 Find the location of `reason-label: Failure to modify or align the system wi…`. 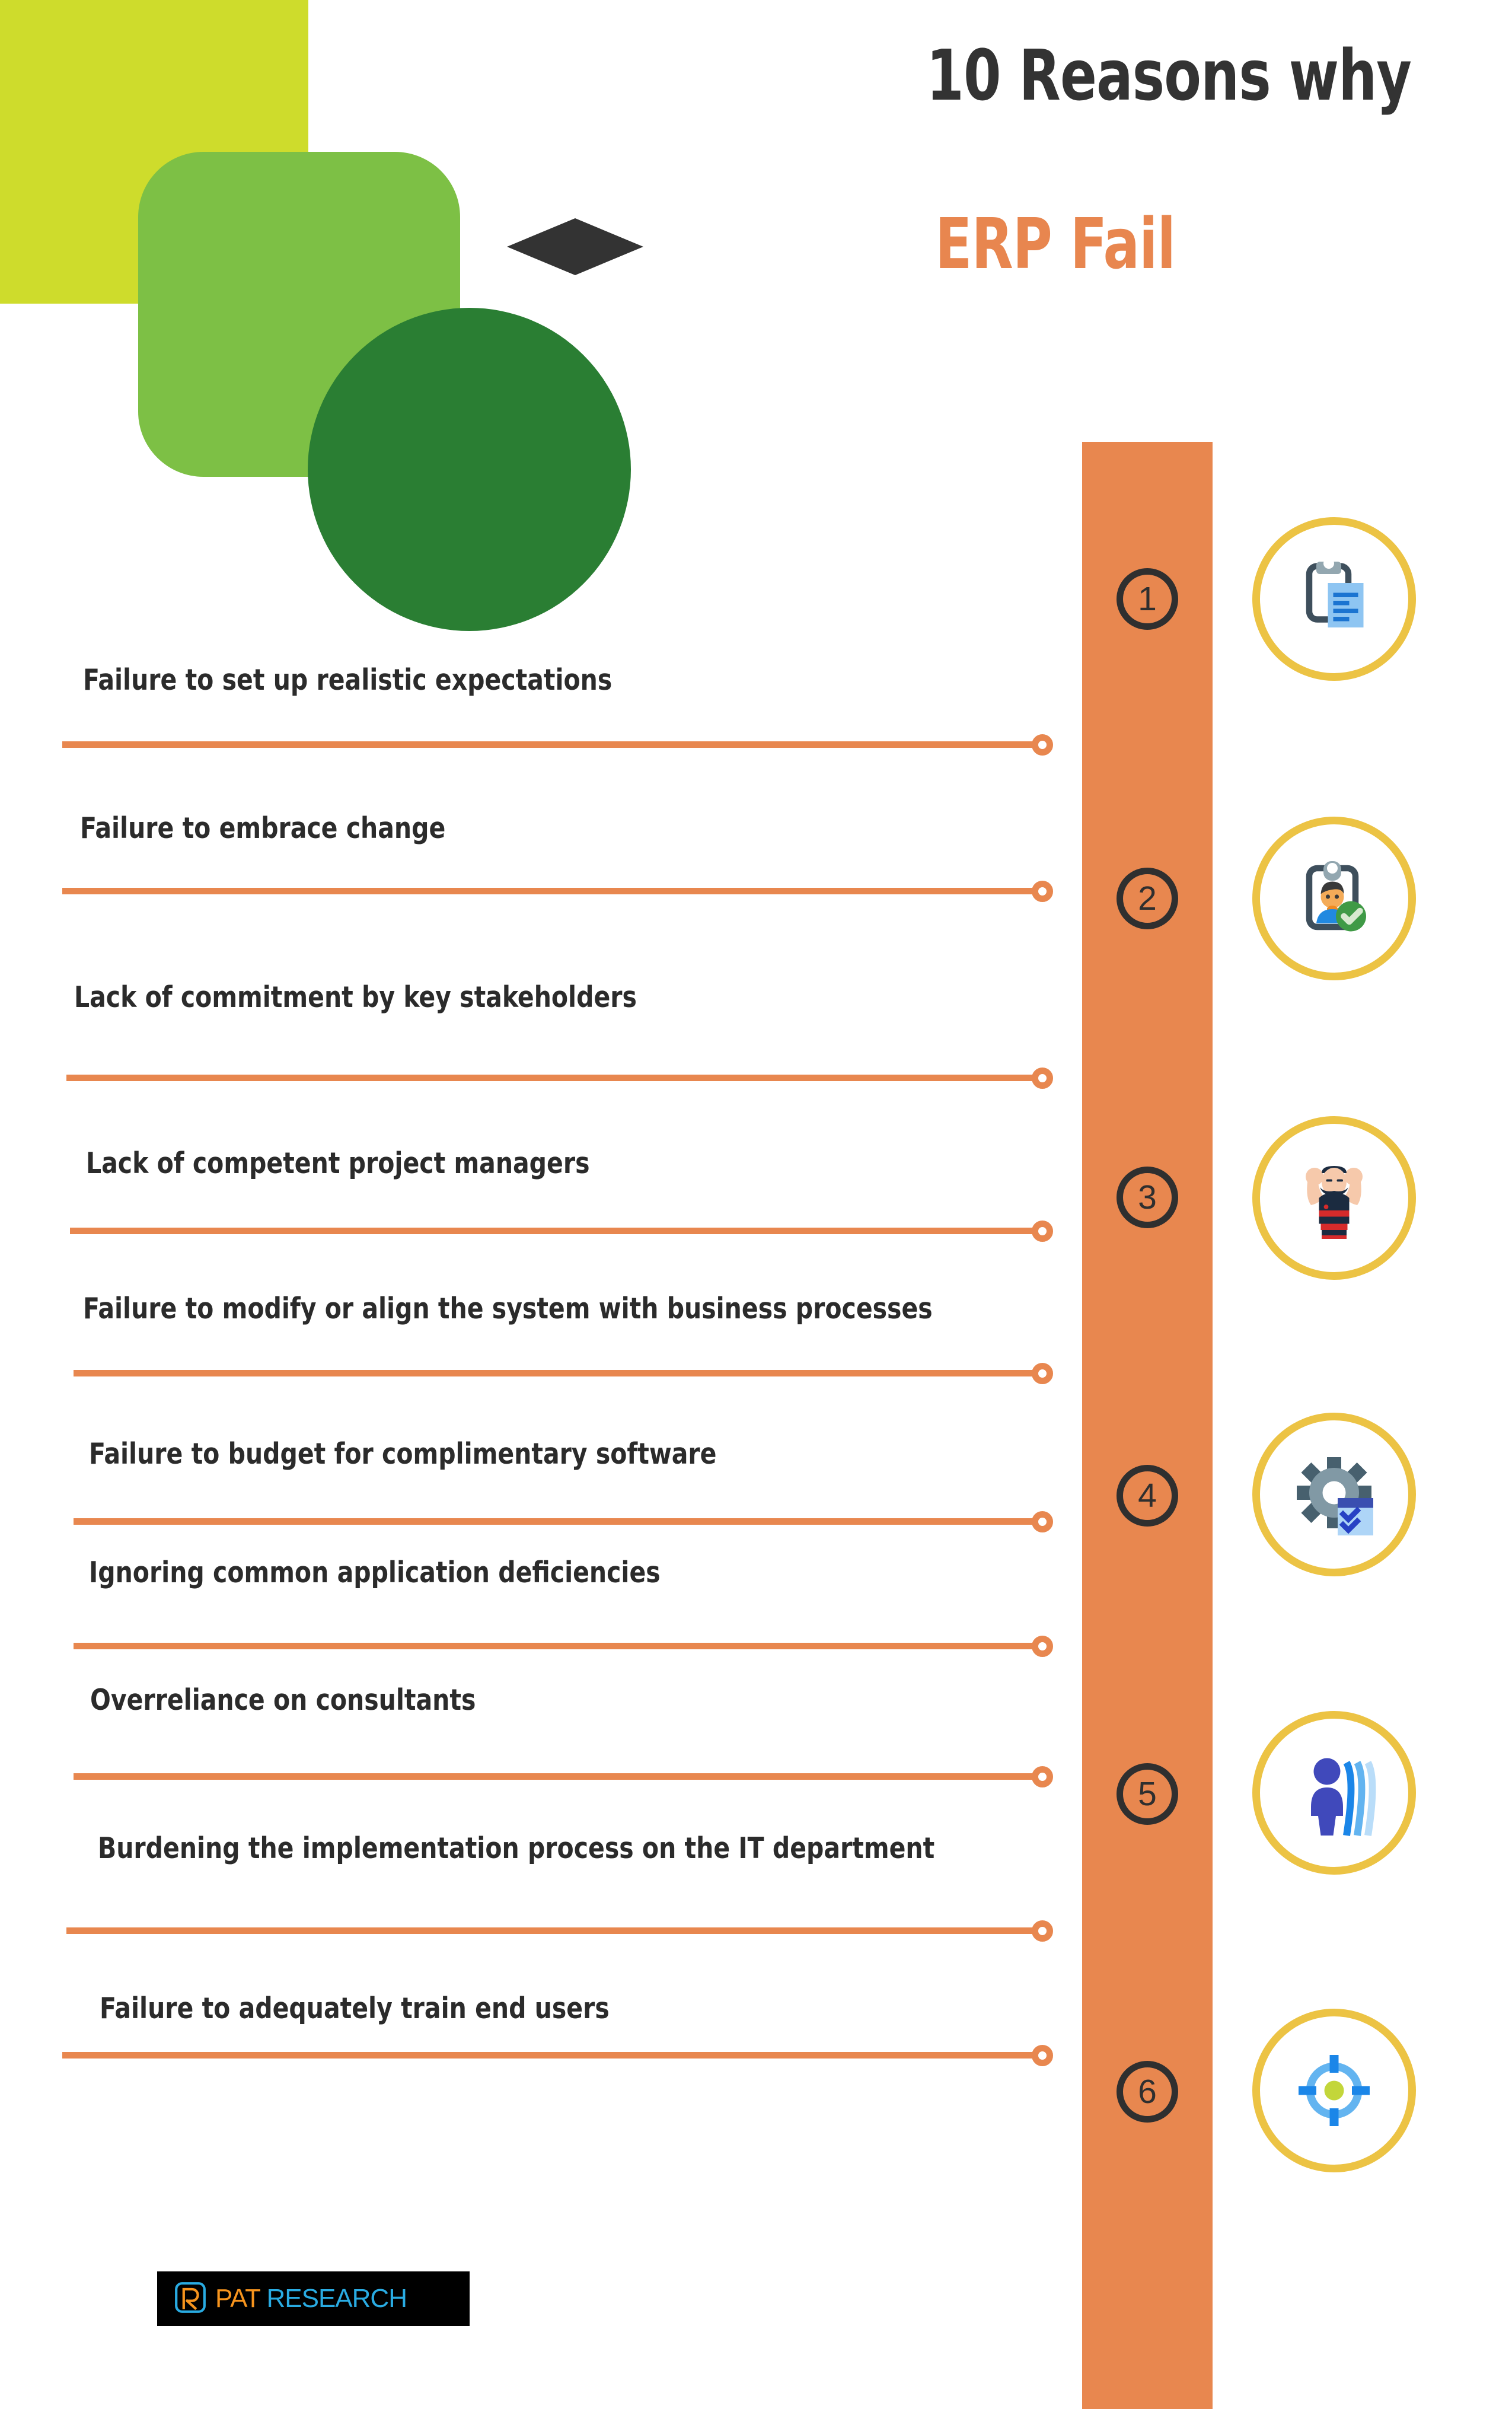

reason-label: Failure to modify or align the system wi… is located at coordinates (508, 1308).